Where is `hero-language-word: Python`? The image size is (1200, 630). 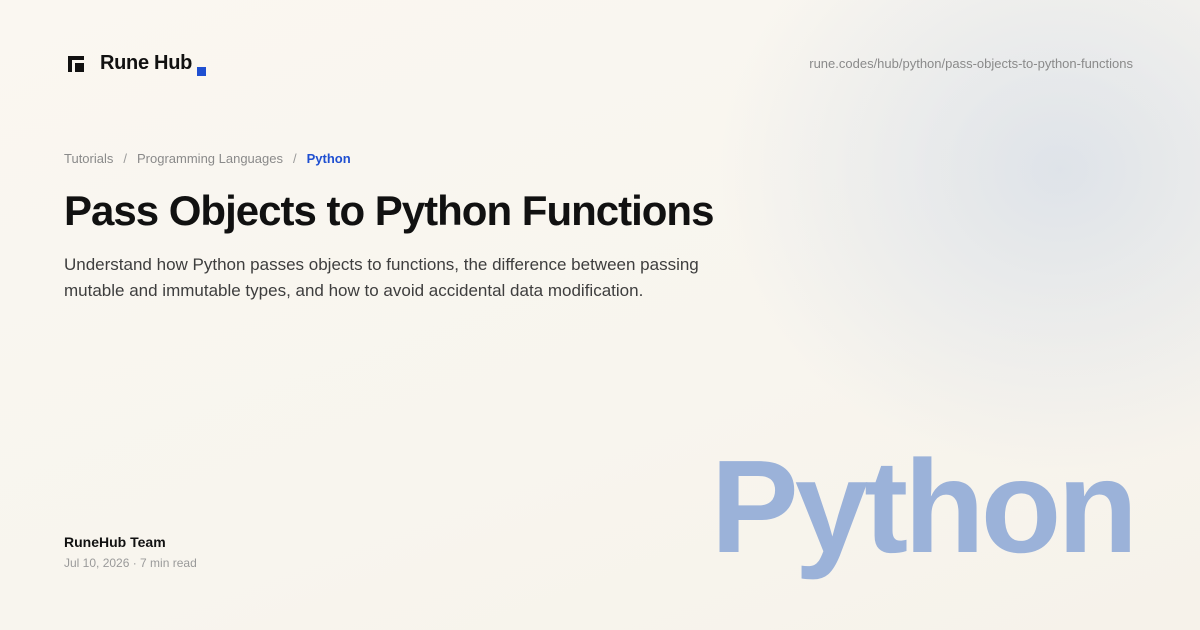
hero-language-word: Python is located at coordinates (924, 506).